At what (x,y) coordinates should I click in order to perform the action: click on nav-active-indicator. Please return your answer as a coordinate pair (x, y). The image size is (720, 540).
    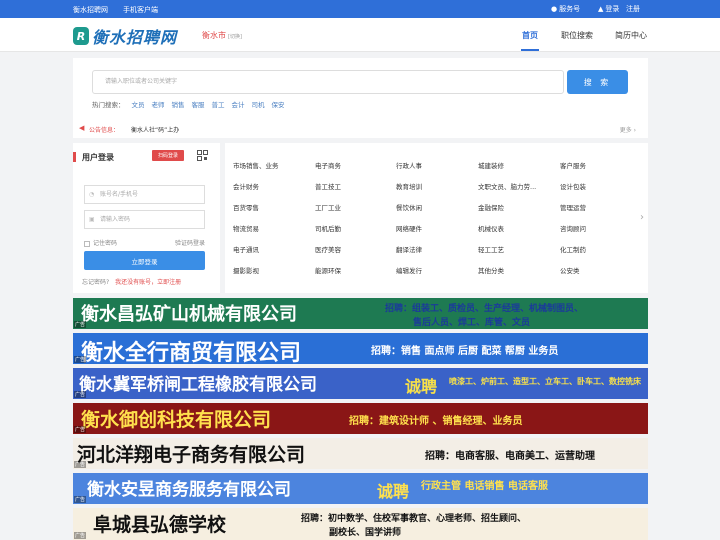
    Looking at the image, I should click on (530, 50).